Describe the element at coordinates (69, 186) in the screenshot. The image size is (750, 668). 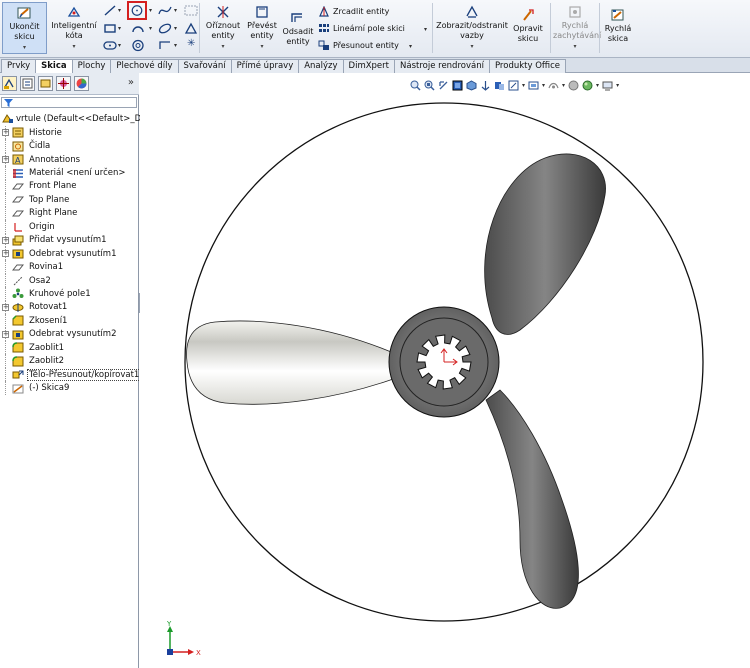
I see `tree-item: Front Plane` at that location.